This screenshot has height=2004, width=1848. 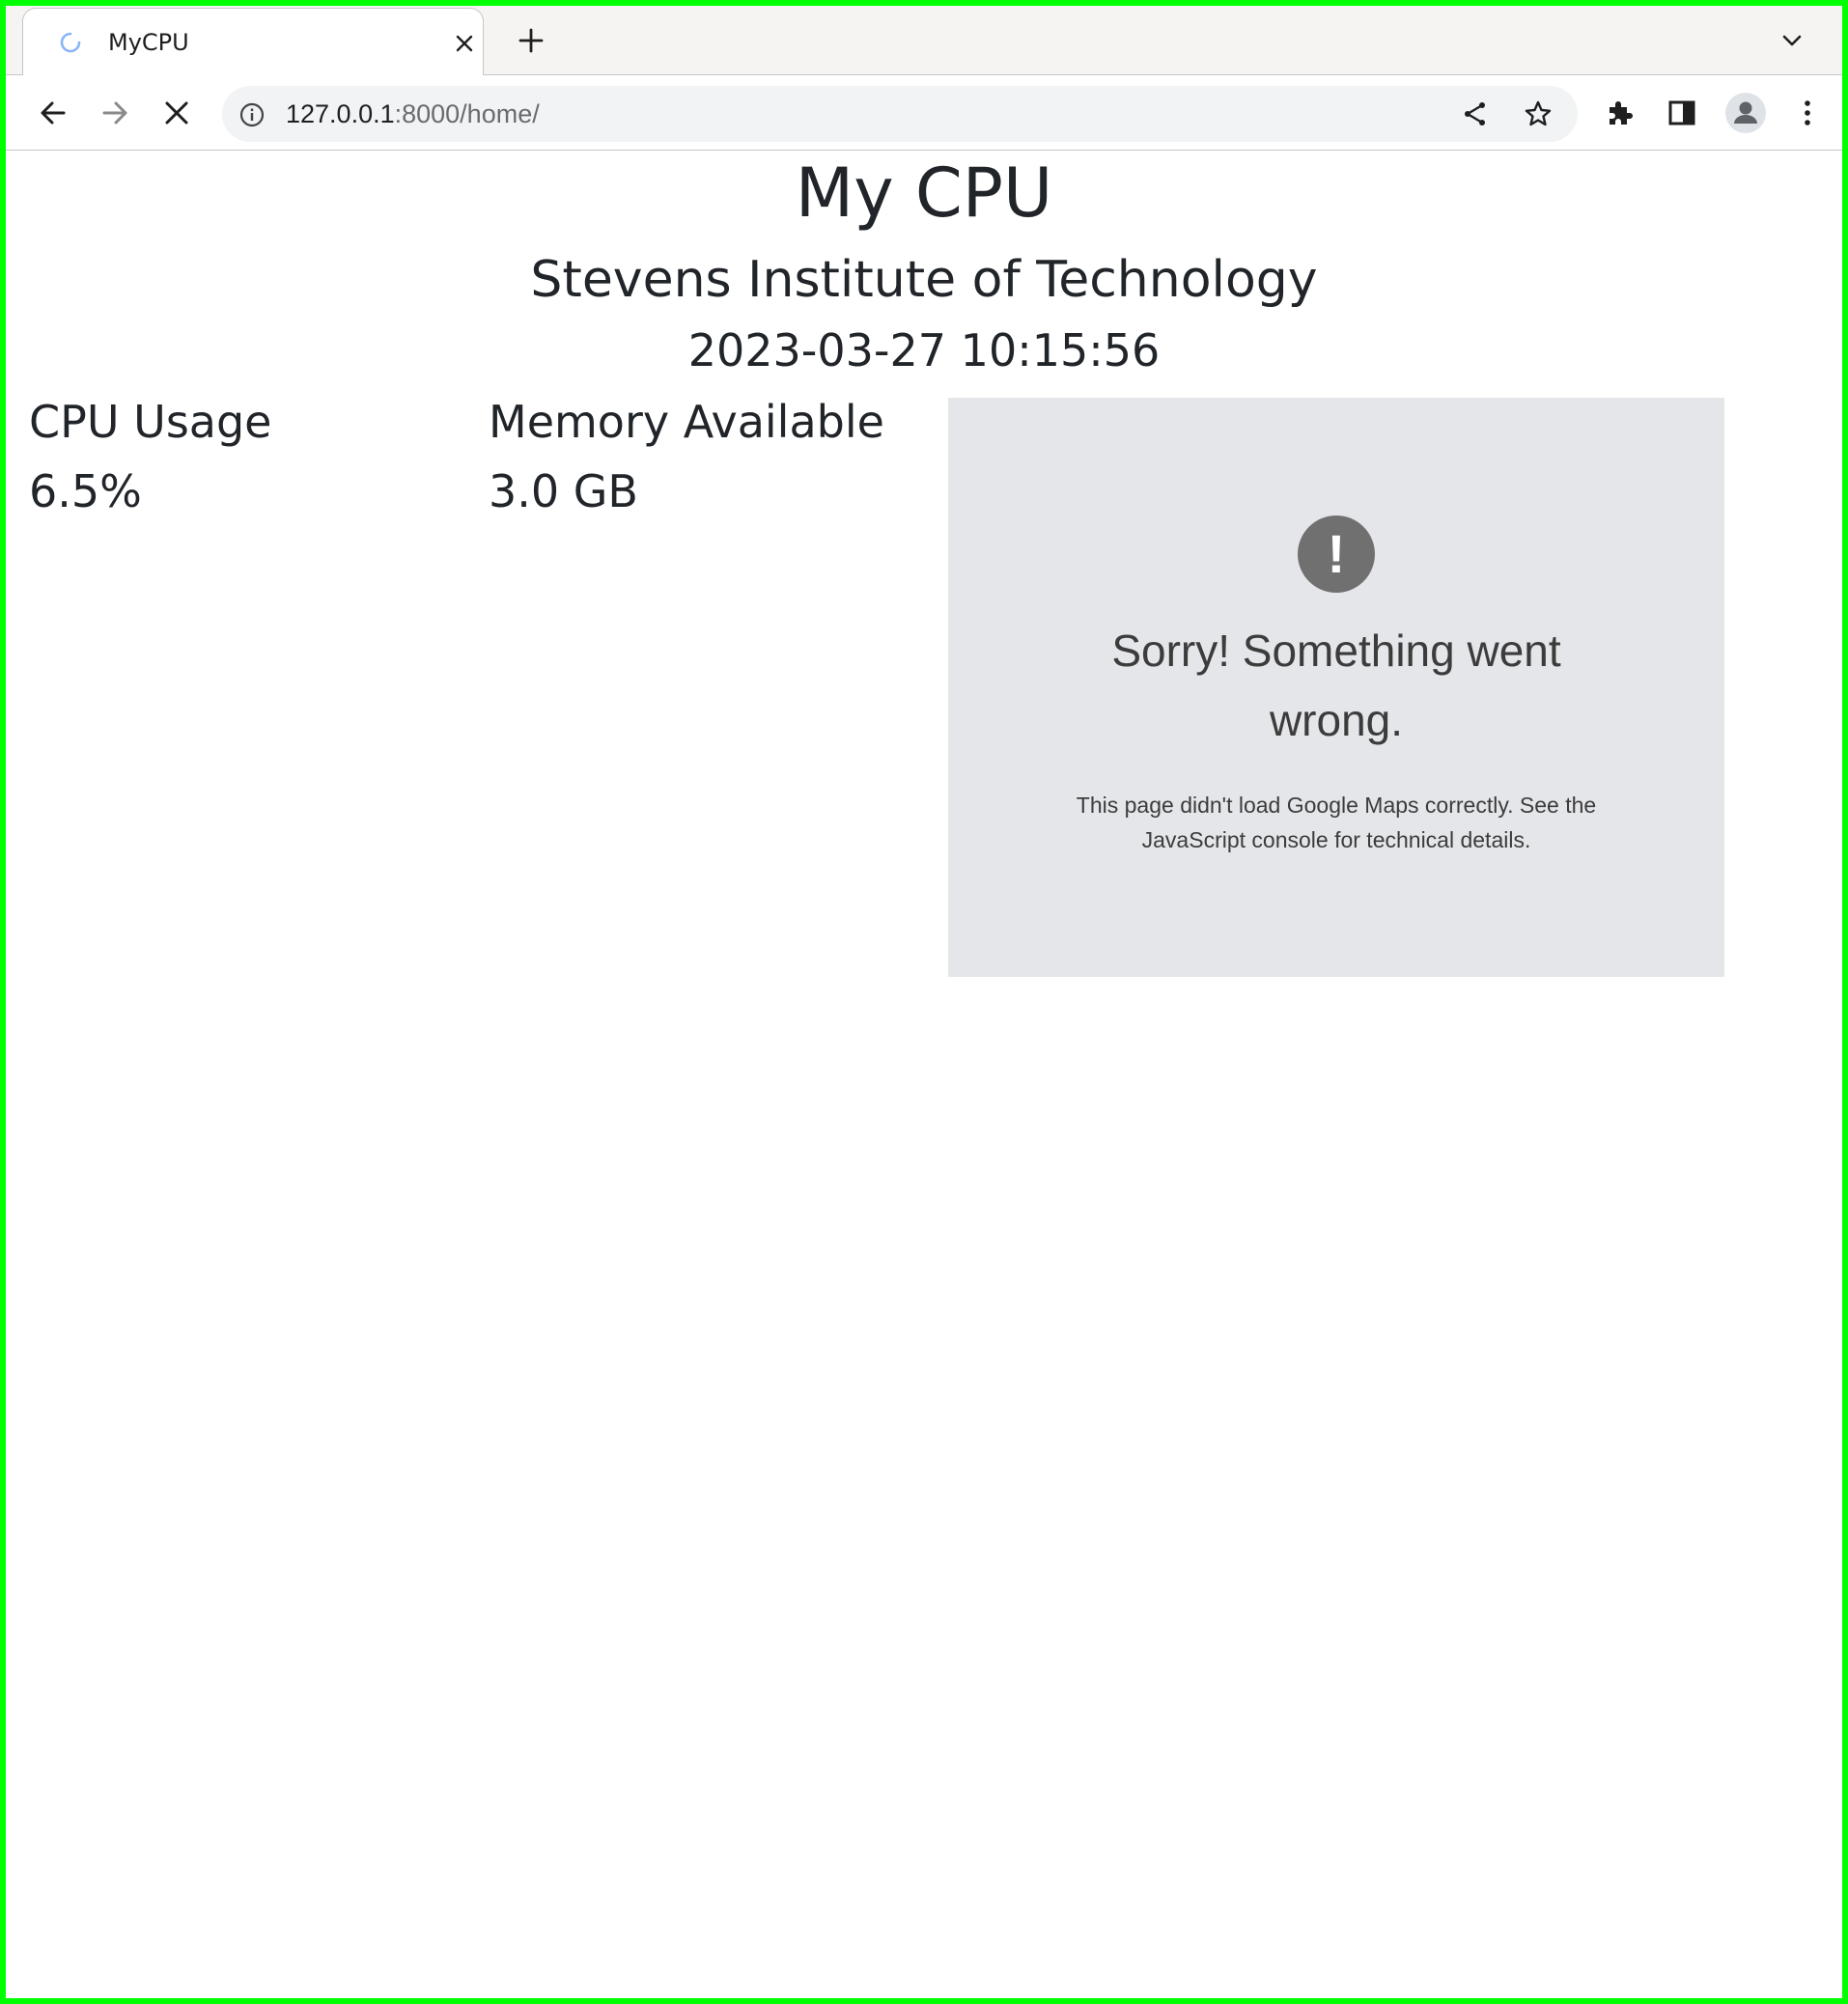 What do you see at coordinates (687, 422) in the screenshot?
I see `memory-available-label: Memory Available` at bounding box center [687, 422].